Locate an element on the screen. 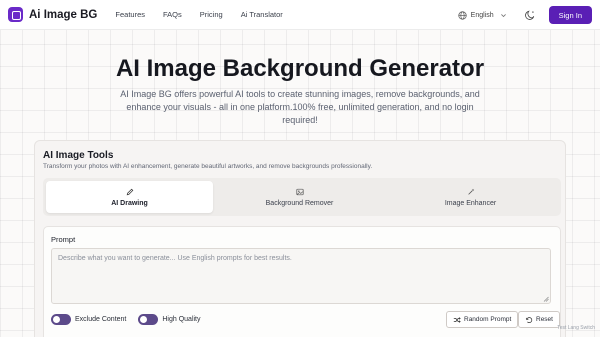 This screenshot has height=337, width=600. nav-link-pricing: Pricing is located at coordinates (211, 14).